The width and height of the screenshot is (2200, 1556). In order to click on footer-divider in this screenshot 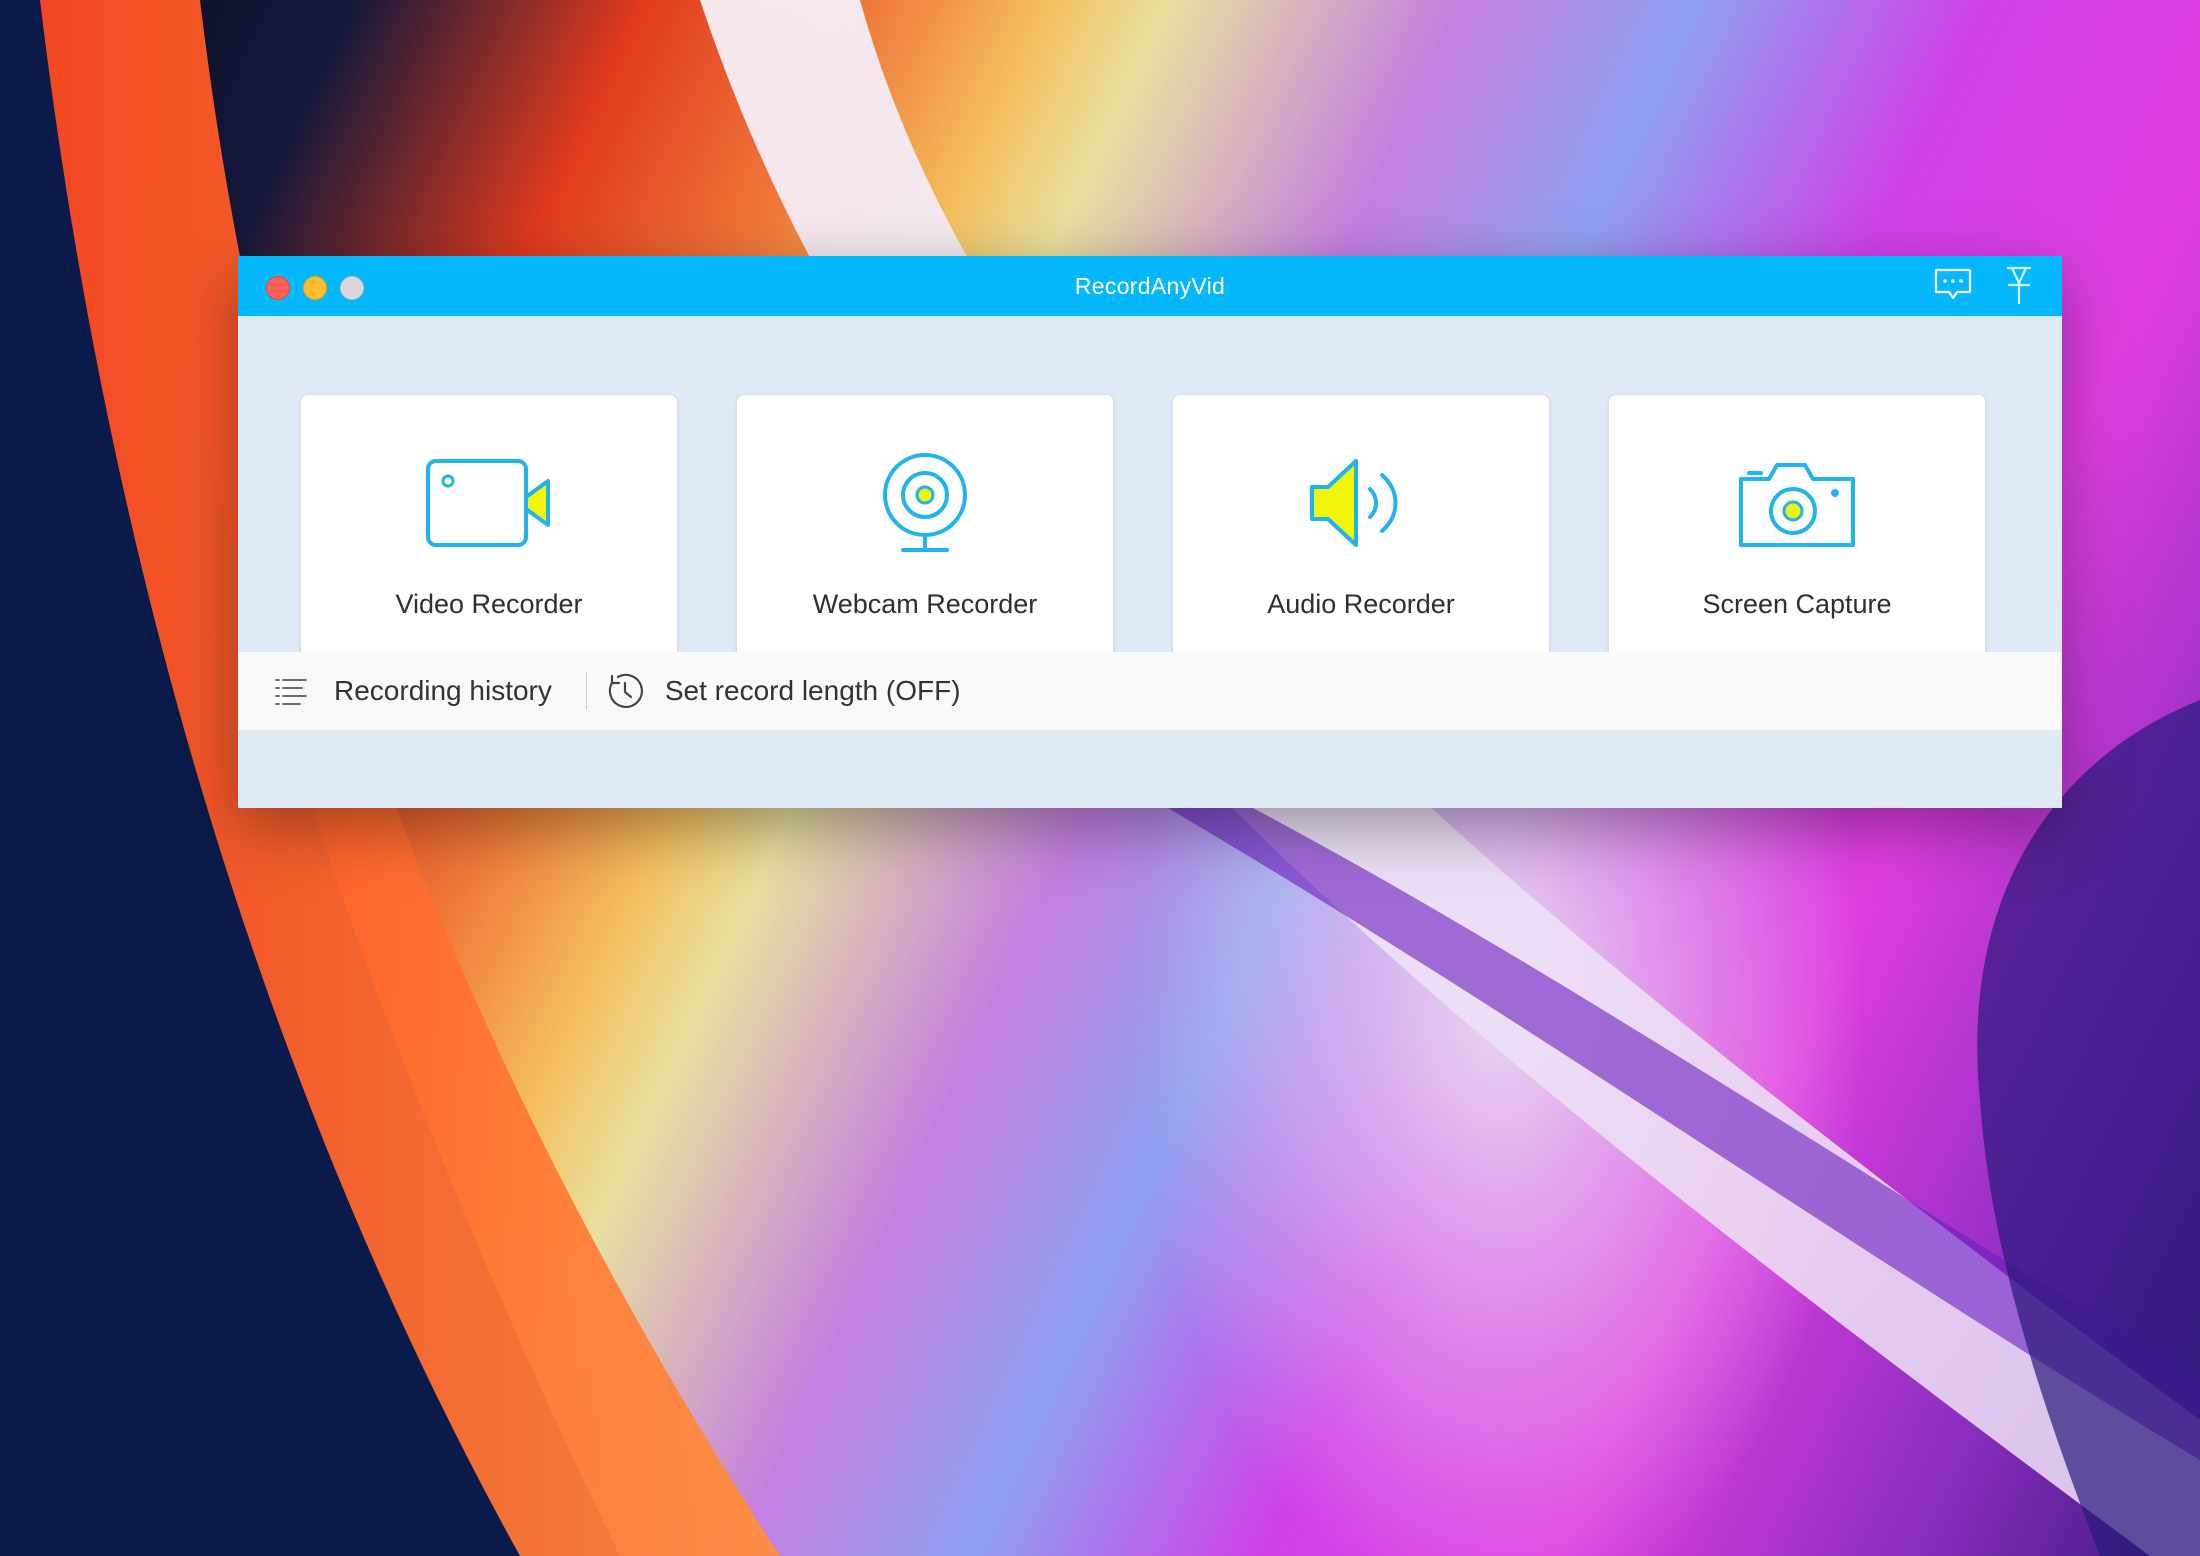, I will do `click(586, 691)`.